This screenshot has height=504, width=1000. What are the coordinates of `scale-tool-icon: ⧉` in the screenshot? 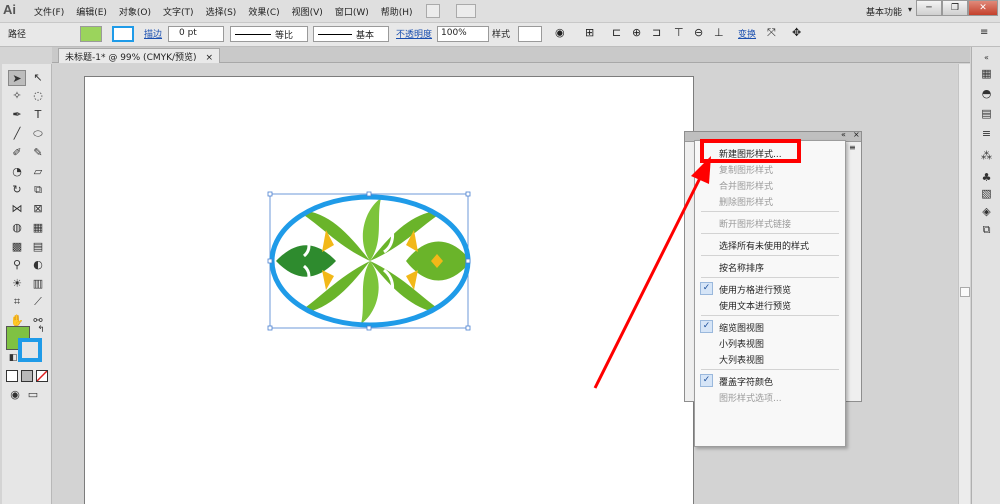 It's located at (38, 190).